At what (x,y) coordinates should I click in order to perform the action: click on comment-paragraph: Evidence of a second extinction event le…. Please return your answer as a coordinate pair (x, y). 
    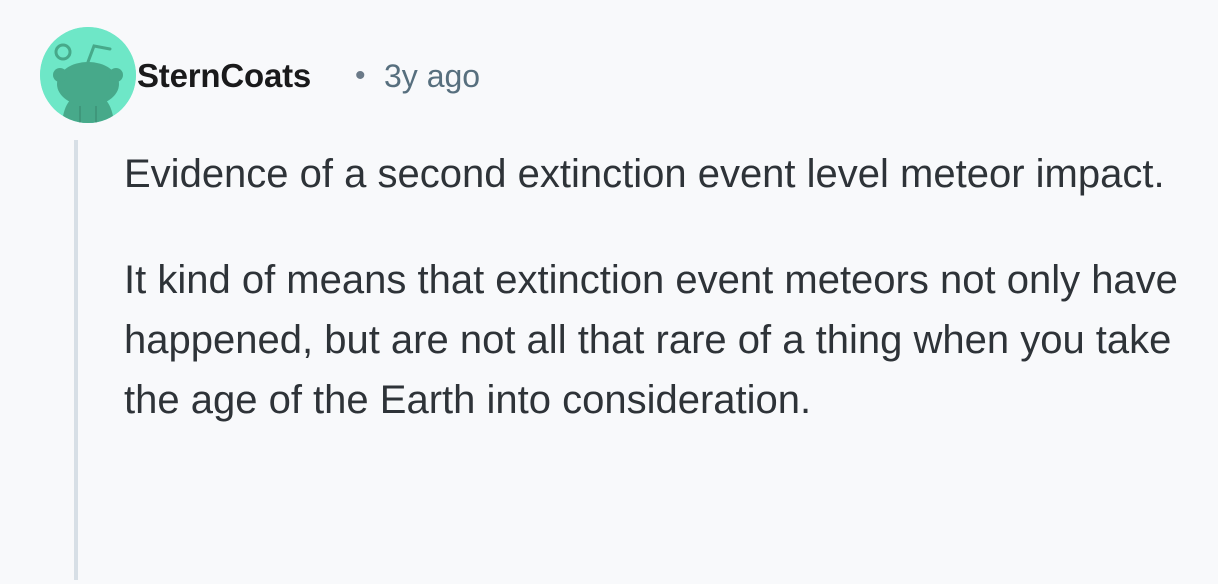
    Looking at the image, I should click on (644, 174).